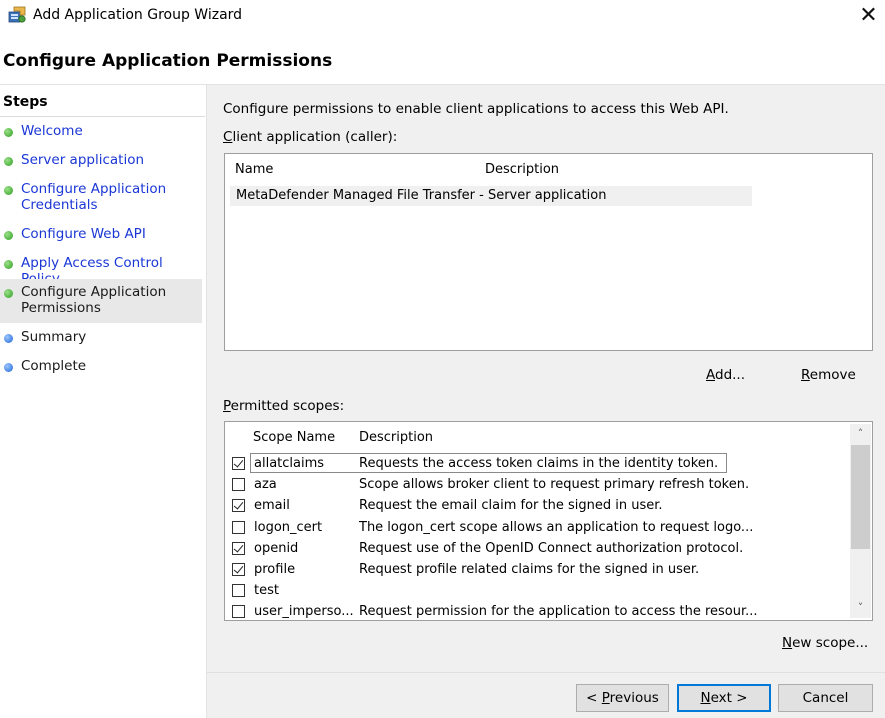 The image size is (885, 718). I want to click on scope-col-description: Description, so click(396, 437).